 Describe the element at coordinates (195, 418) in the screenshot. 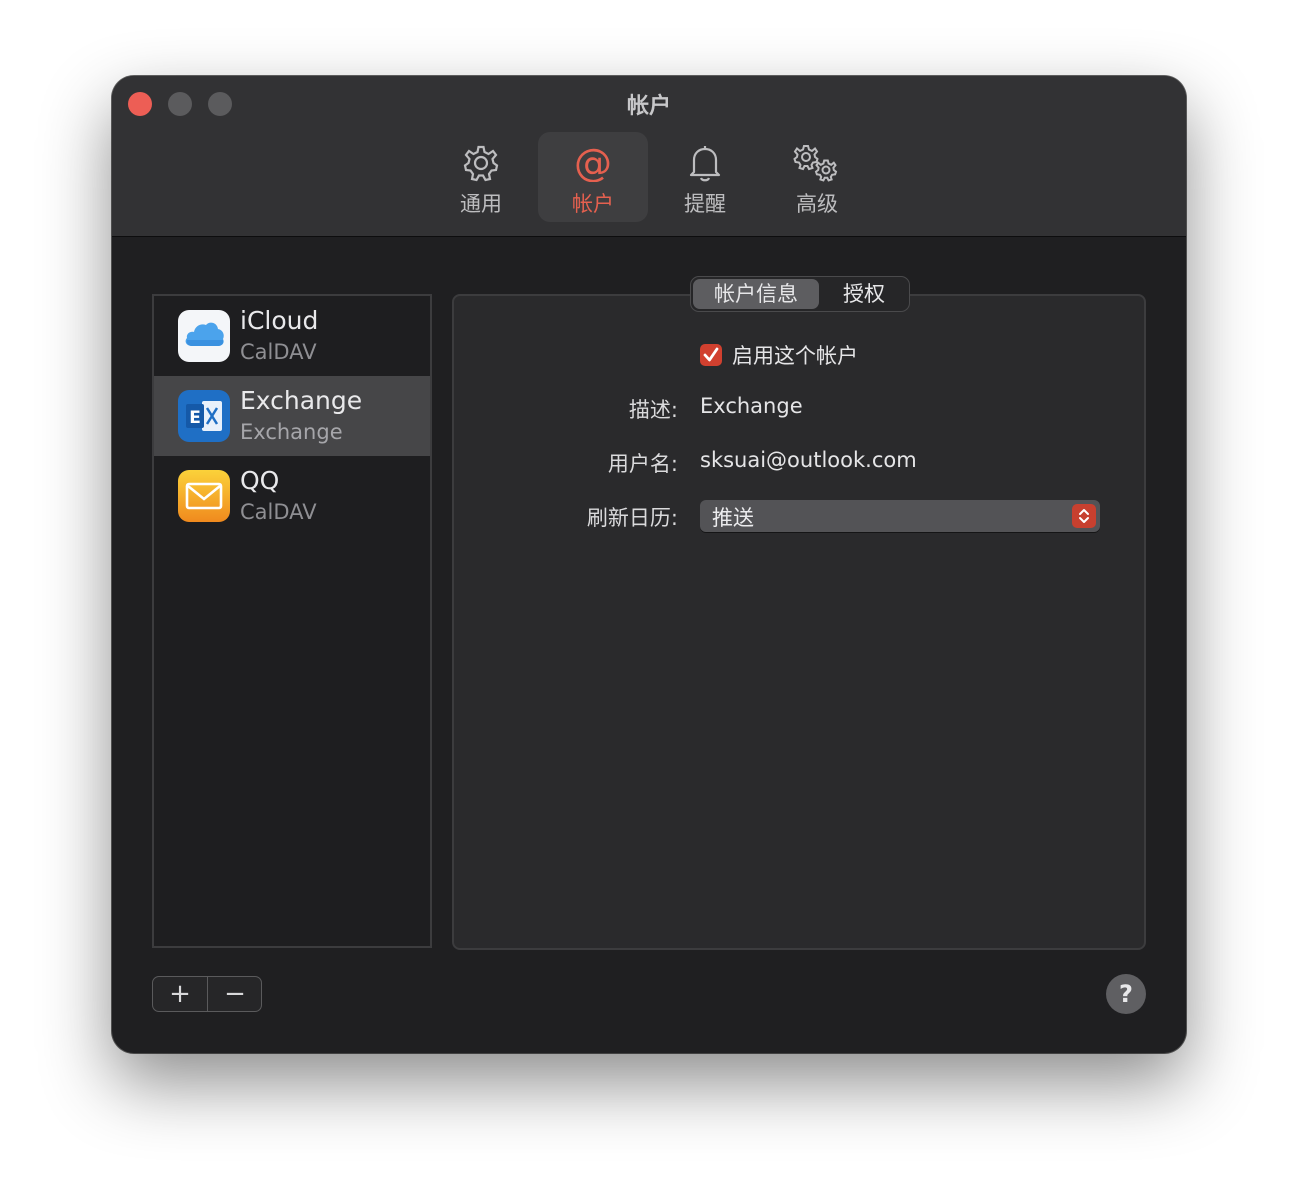

I see `svg-text: E` at that location.